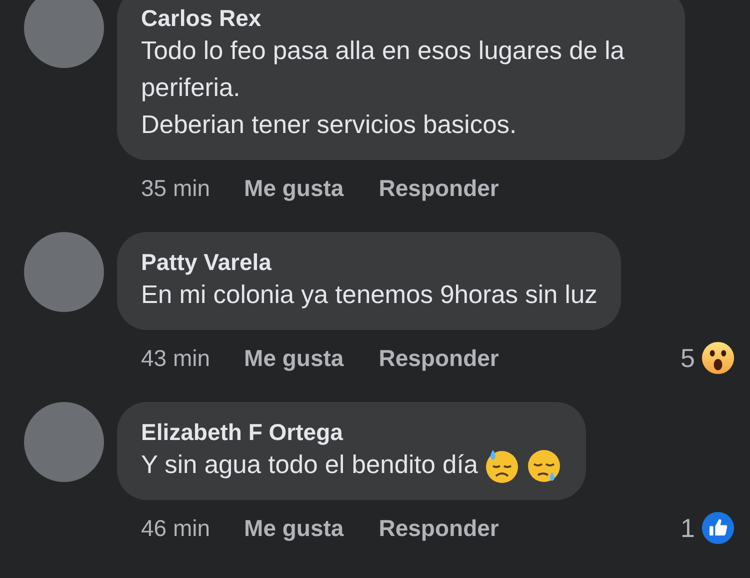 This screenshot has width=750, height=578. What do you see at coordinates (502, 466) in the screenshot?
I see `sweat-face-icon` at bounding box center [502, 466].